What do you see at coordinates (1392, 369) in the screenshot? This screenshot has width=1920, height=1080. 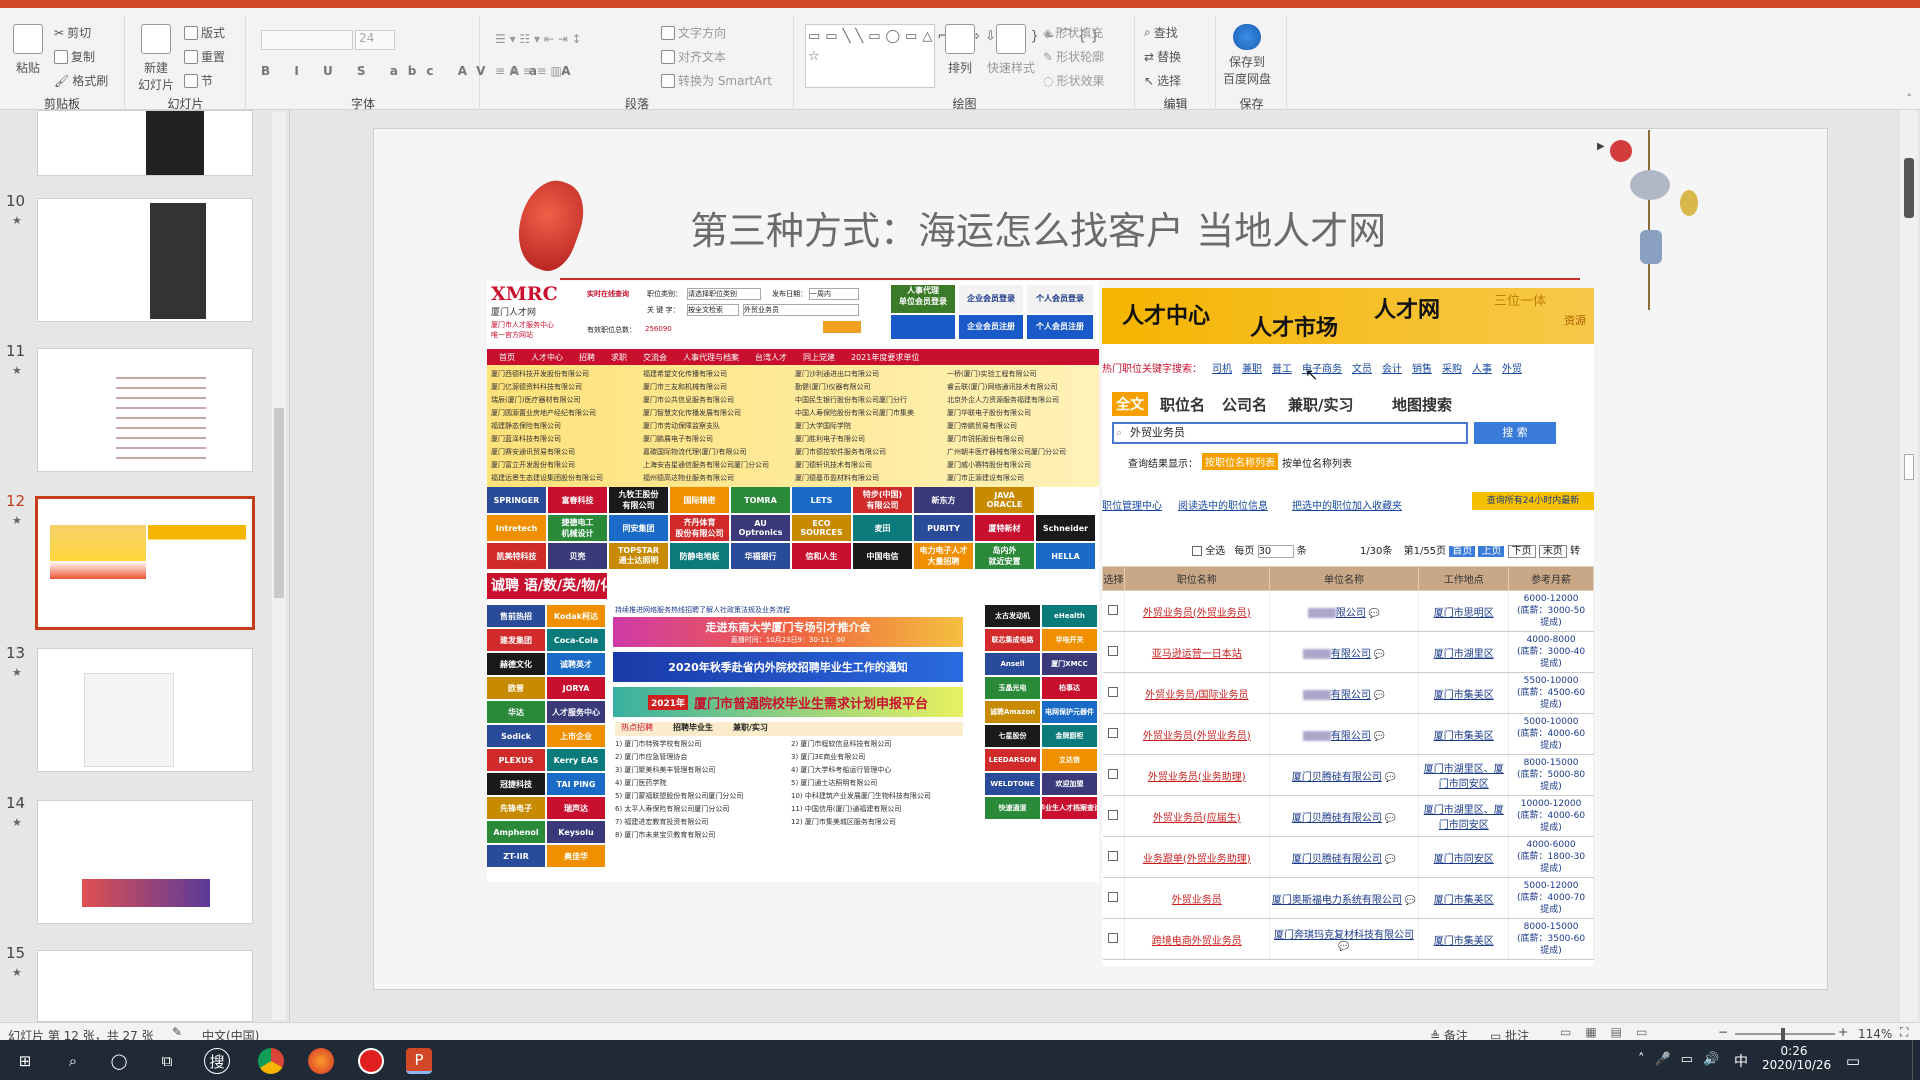 I see `hot-keyword-link: 会计` at bounding box center [1392, 369].